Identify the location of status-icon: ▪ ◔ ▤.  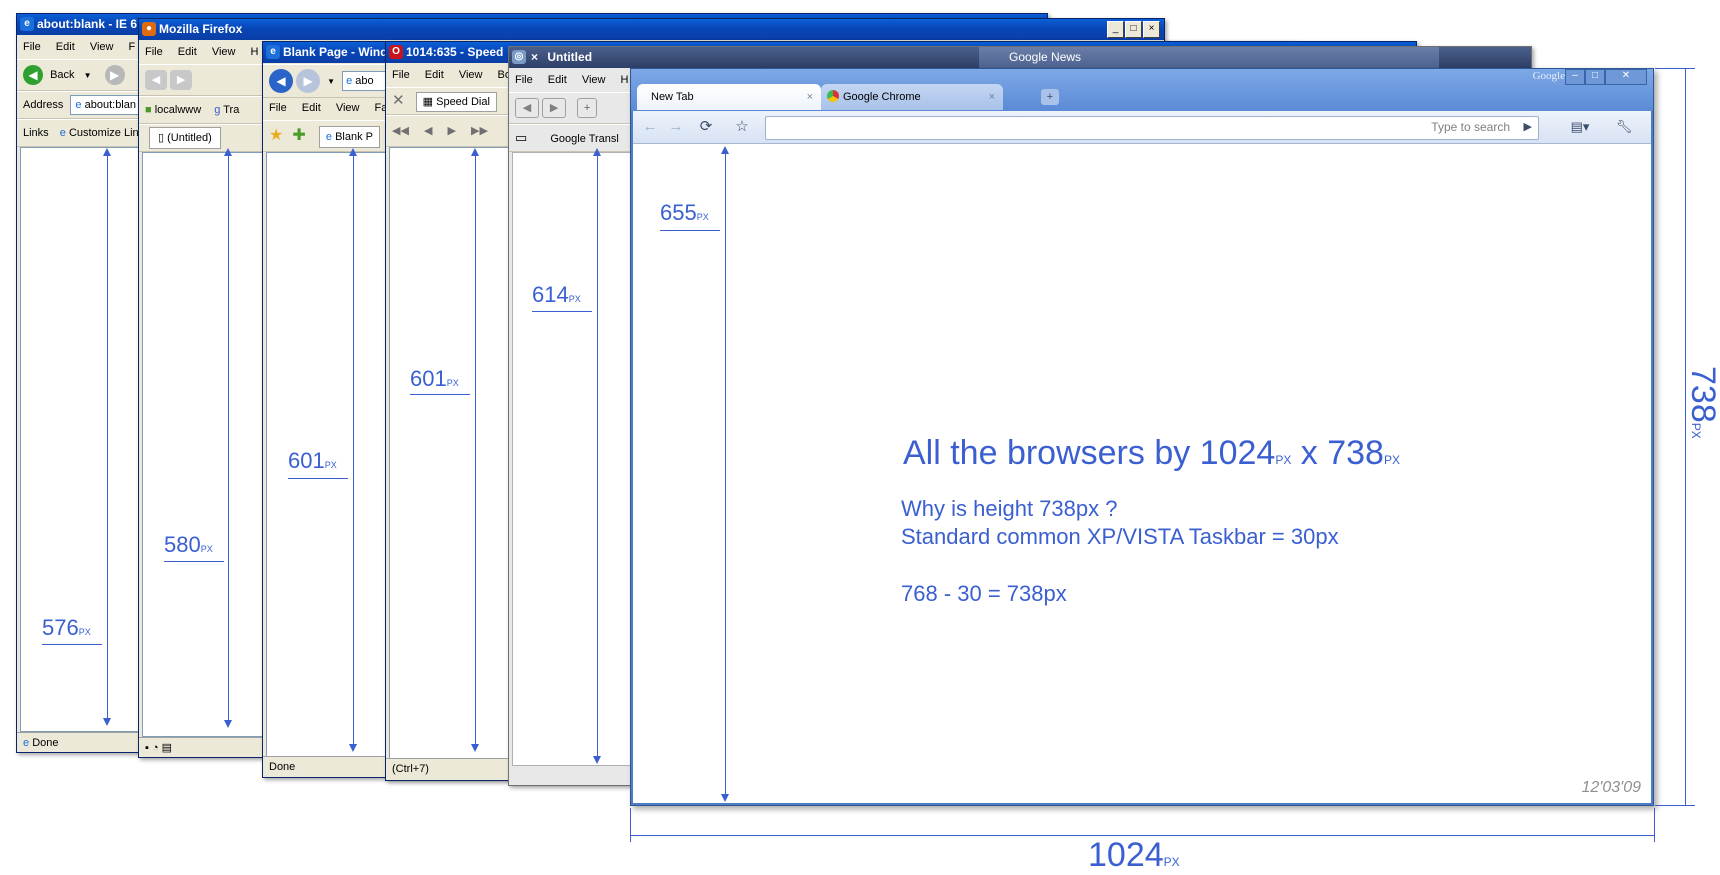
(159, 748).